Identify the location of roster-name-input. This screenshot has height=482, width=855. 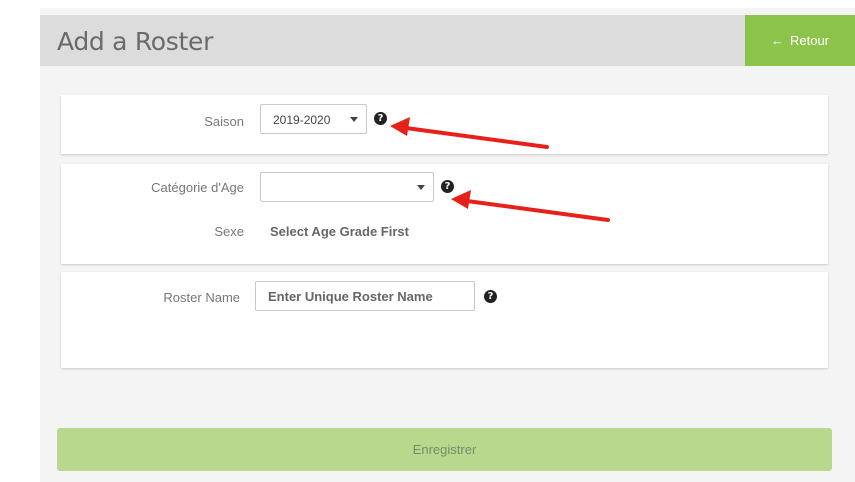
(365, 296).